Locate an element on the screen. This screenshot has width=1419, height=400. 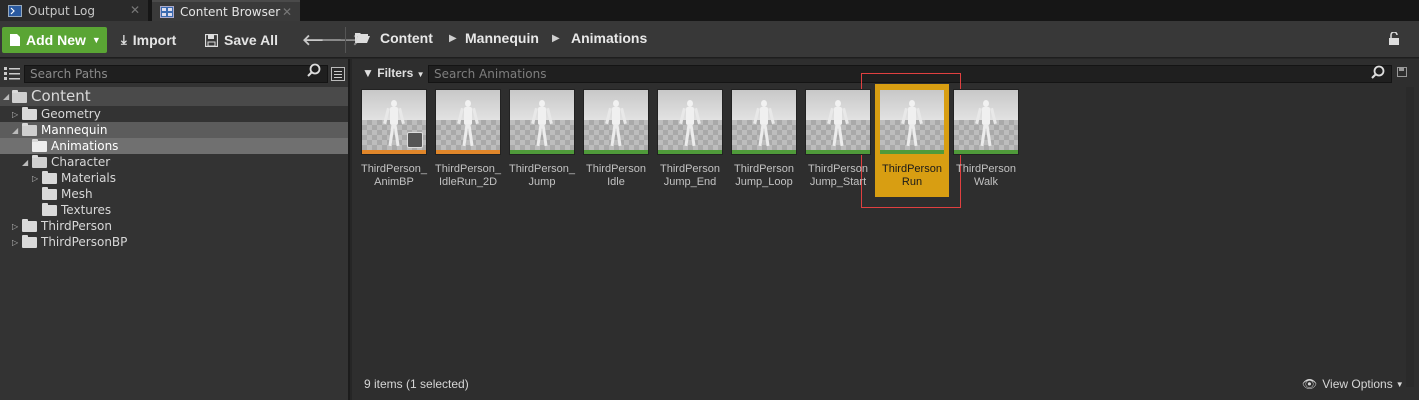
tree-item-textures: Textures is located at coordinates (174, 210).